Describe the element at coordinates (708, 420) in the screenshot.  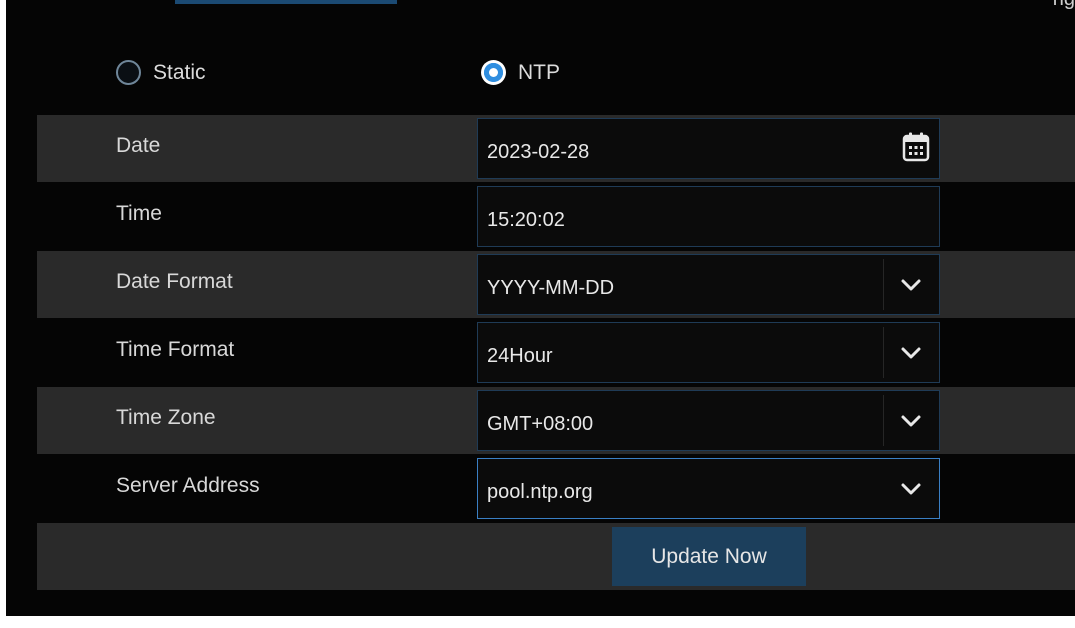
I see `time-zone-select: GMT+08:00` at that location.